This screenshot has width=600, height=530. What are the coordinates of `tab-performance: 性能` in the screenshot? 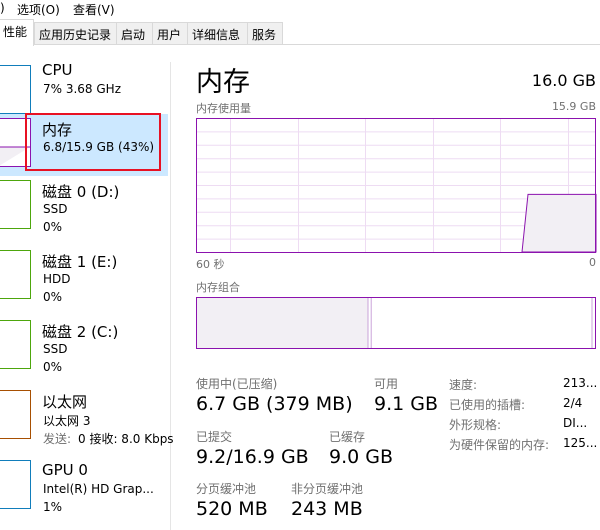 It's located at (17, 32).